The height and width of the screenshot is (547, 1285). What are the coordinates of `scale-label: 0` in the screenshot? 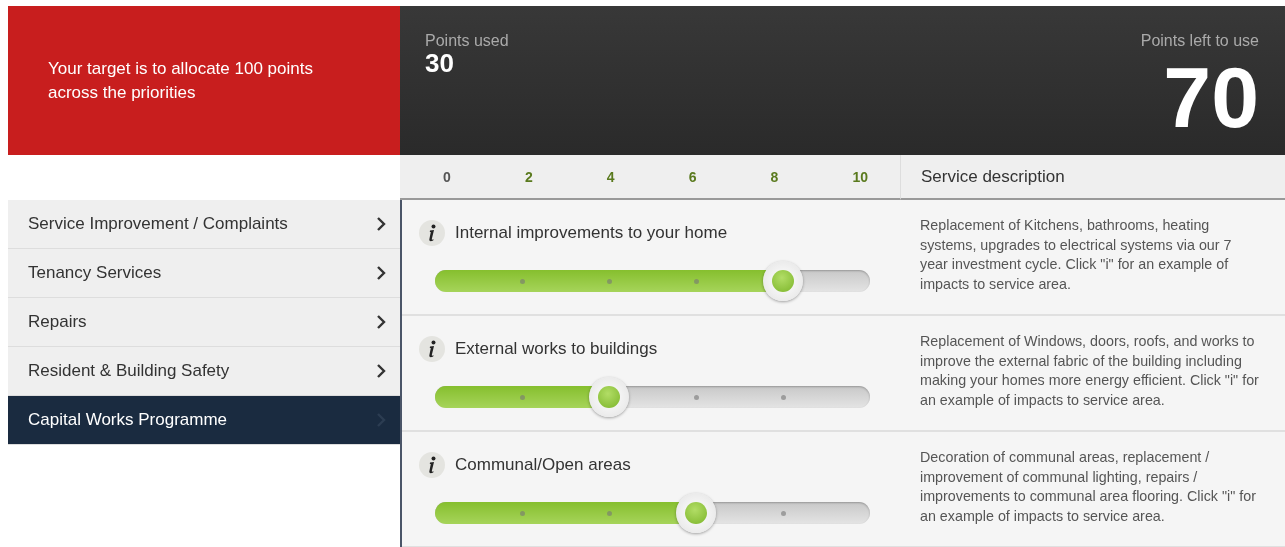 It's located at (447, 176).